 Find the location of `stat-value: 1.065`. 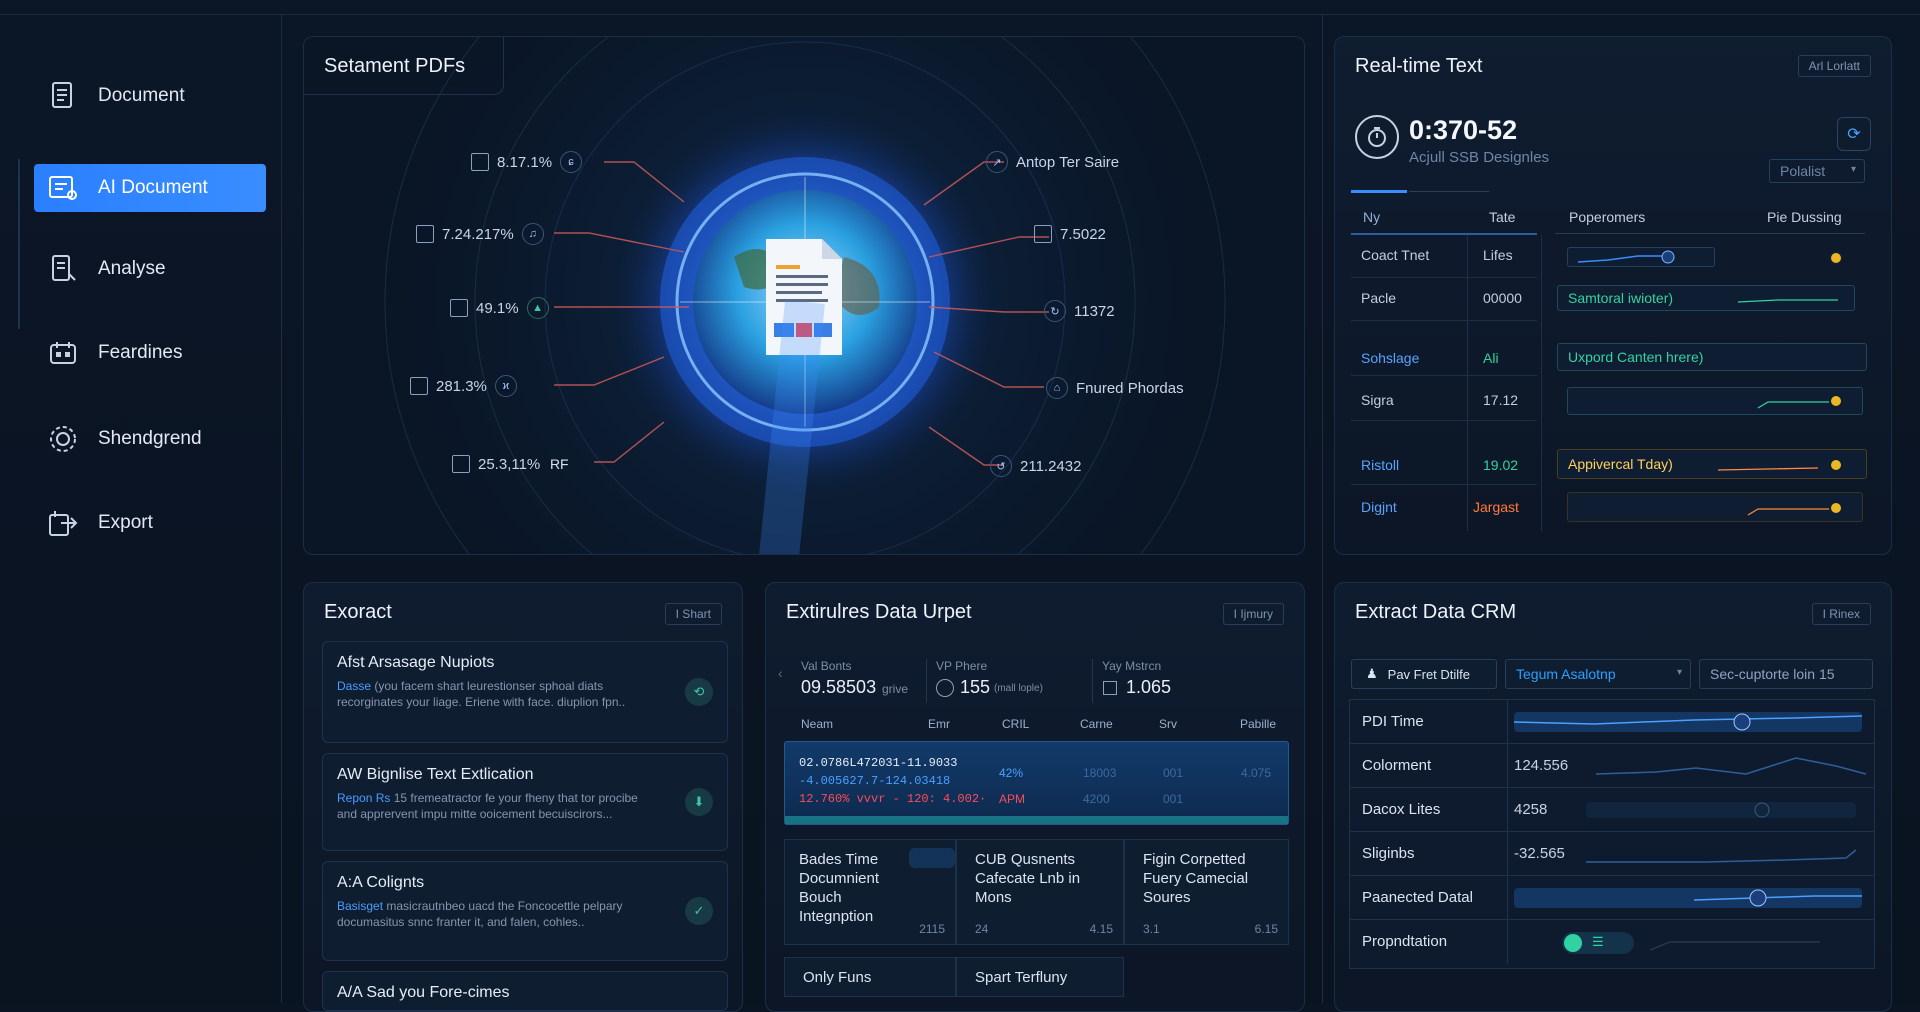

stat-value: 1.065 is located at coordinates (1148, 687).